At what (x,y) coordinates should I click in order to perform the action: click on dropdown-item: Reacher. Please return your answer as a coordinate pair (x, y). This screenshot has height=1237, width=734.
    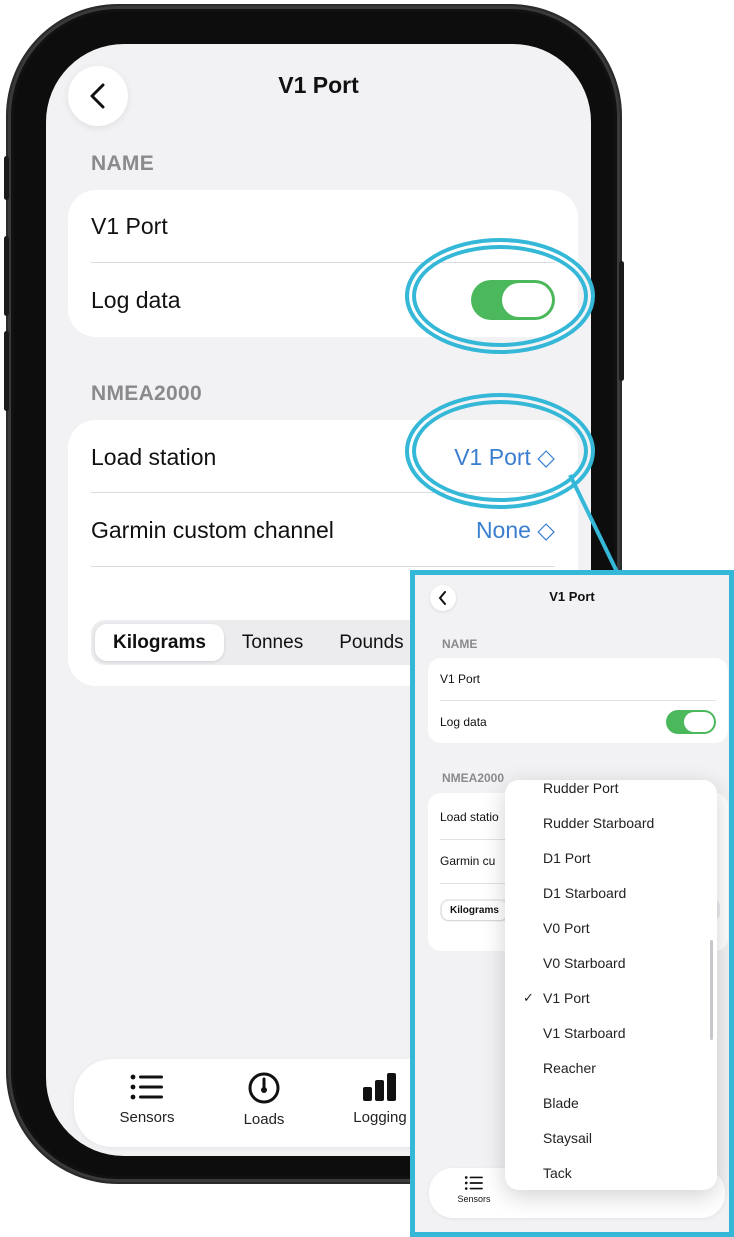
    Looking at the image, I should click on (611, 1067).